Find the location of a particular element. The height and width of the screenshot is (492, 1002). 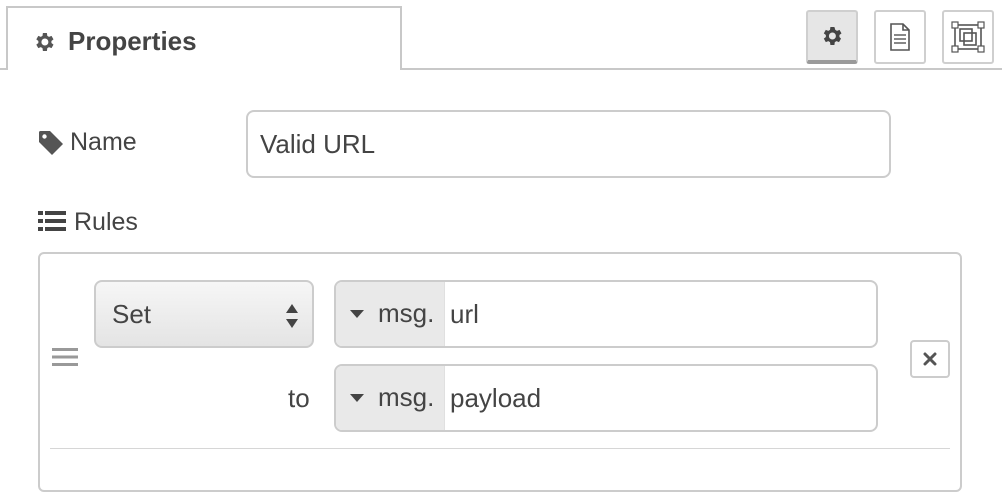

name-label-text: Name is located at coordinates (103, 142).